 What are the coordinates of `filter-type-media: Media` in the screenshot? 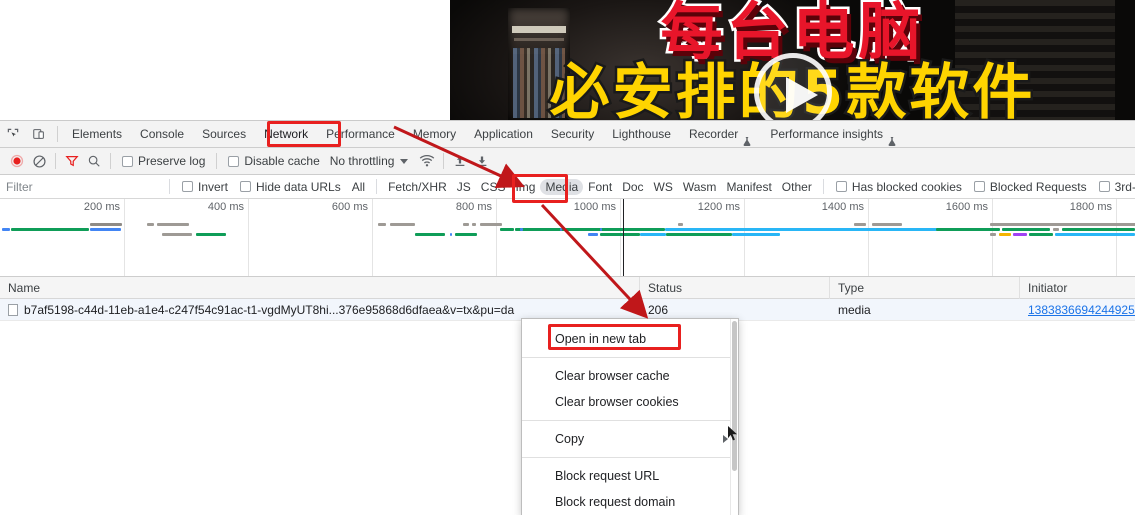 It's located at (562, 186).